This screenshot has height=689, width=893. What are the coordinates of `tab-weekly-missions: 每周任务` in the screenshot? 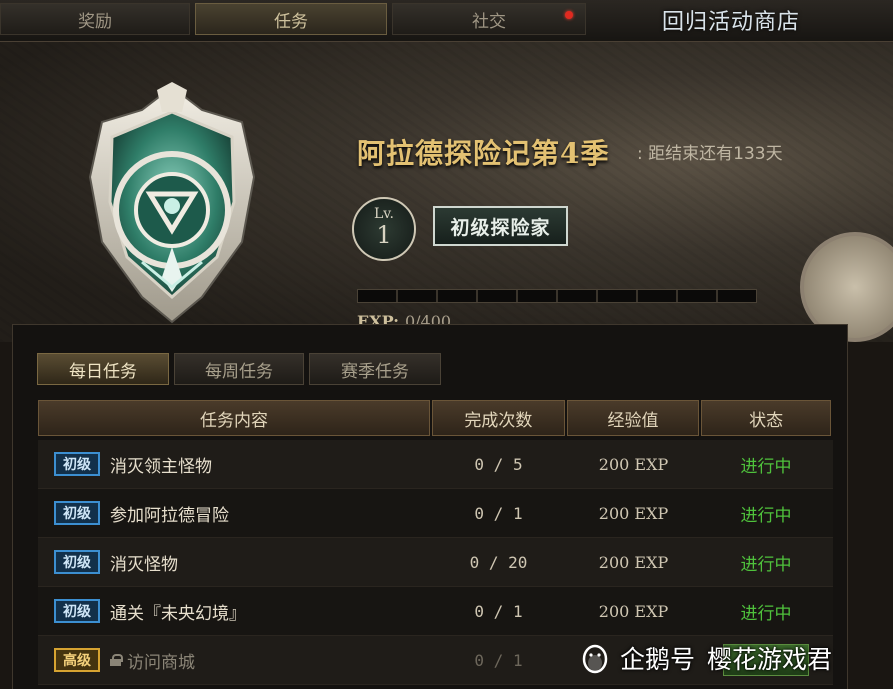 It's located at (239, 369).